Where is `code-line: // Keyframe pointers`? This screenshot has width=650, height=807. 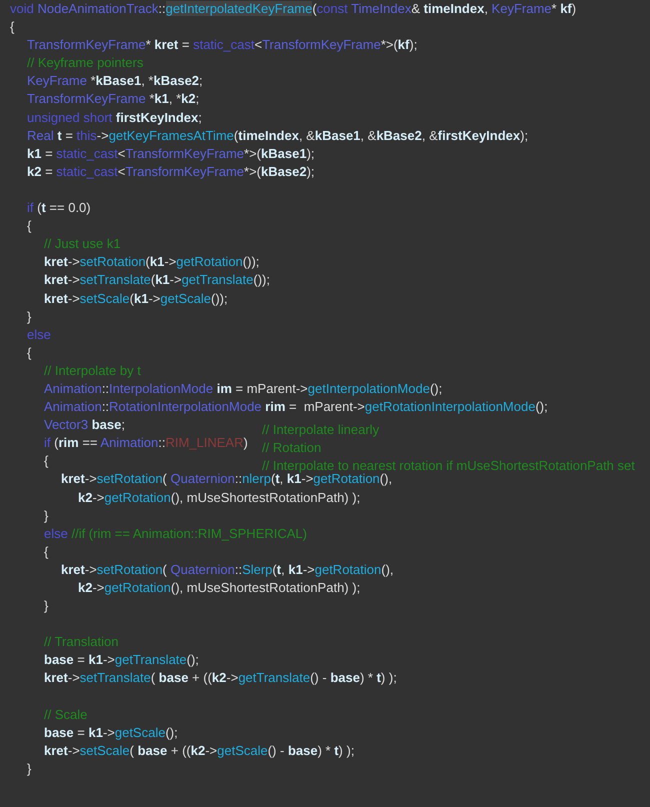
code-line: // Keyframe pointers is located at coordinates (85, 63).